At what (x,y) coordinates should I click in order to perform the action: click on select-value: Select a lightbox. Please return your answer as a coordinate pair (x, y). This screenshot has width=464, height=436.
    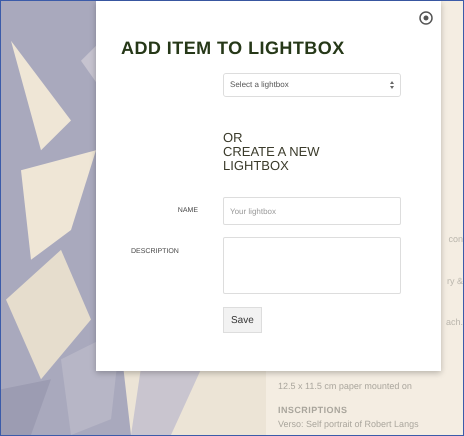
    Looking at the image, I should click on (259, 85).